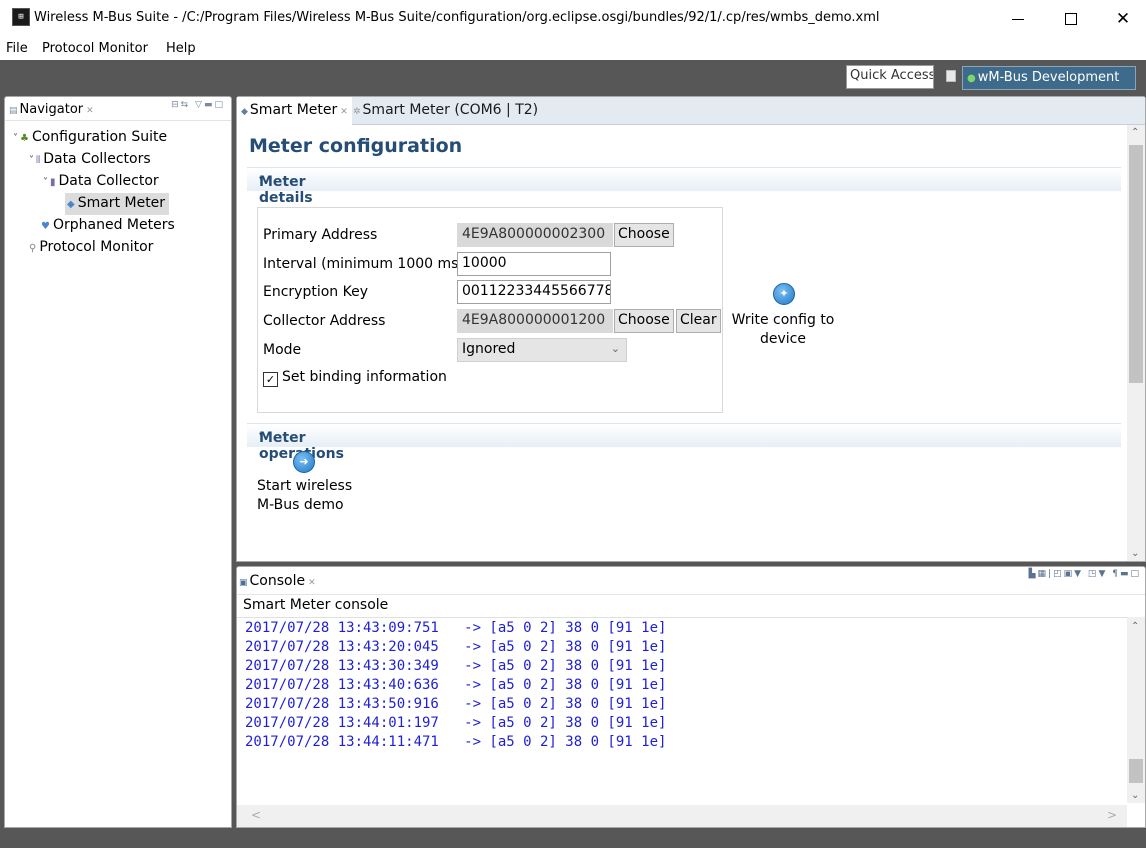  Describe the element at coordinates (117, 204) in the screenshot. I see `tree-item-smart-meter: ◆ Smart Meter` at that location.